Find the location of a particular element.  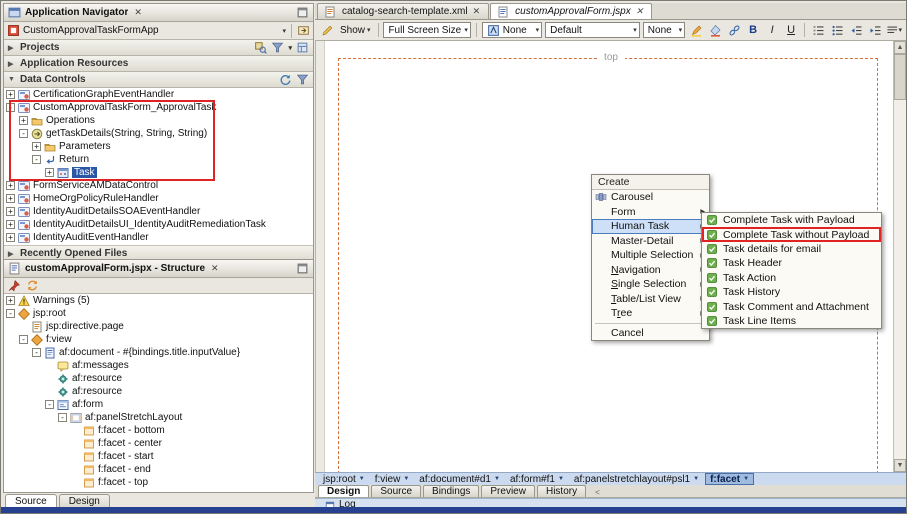

tree-item: f:facet - bottom is located at coordinates (158, 430).